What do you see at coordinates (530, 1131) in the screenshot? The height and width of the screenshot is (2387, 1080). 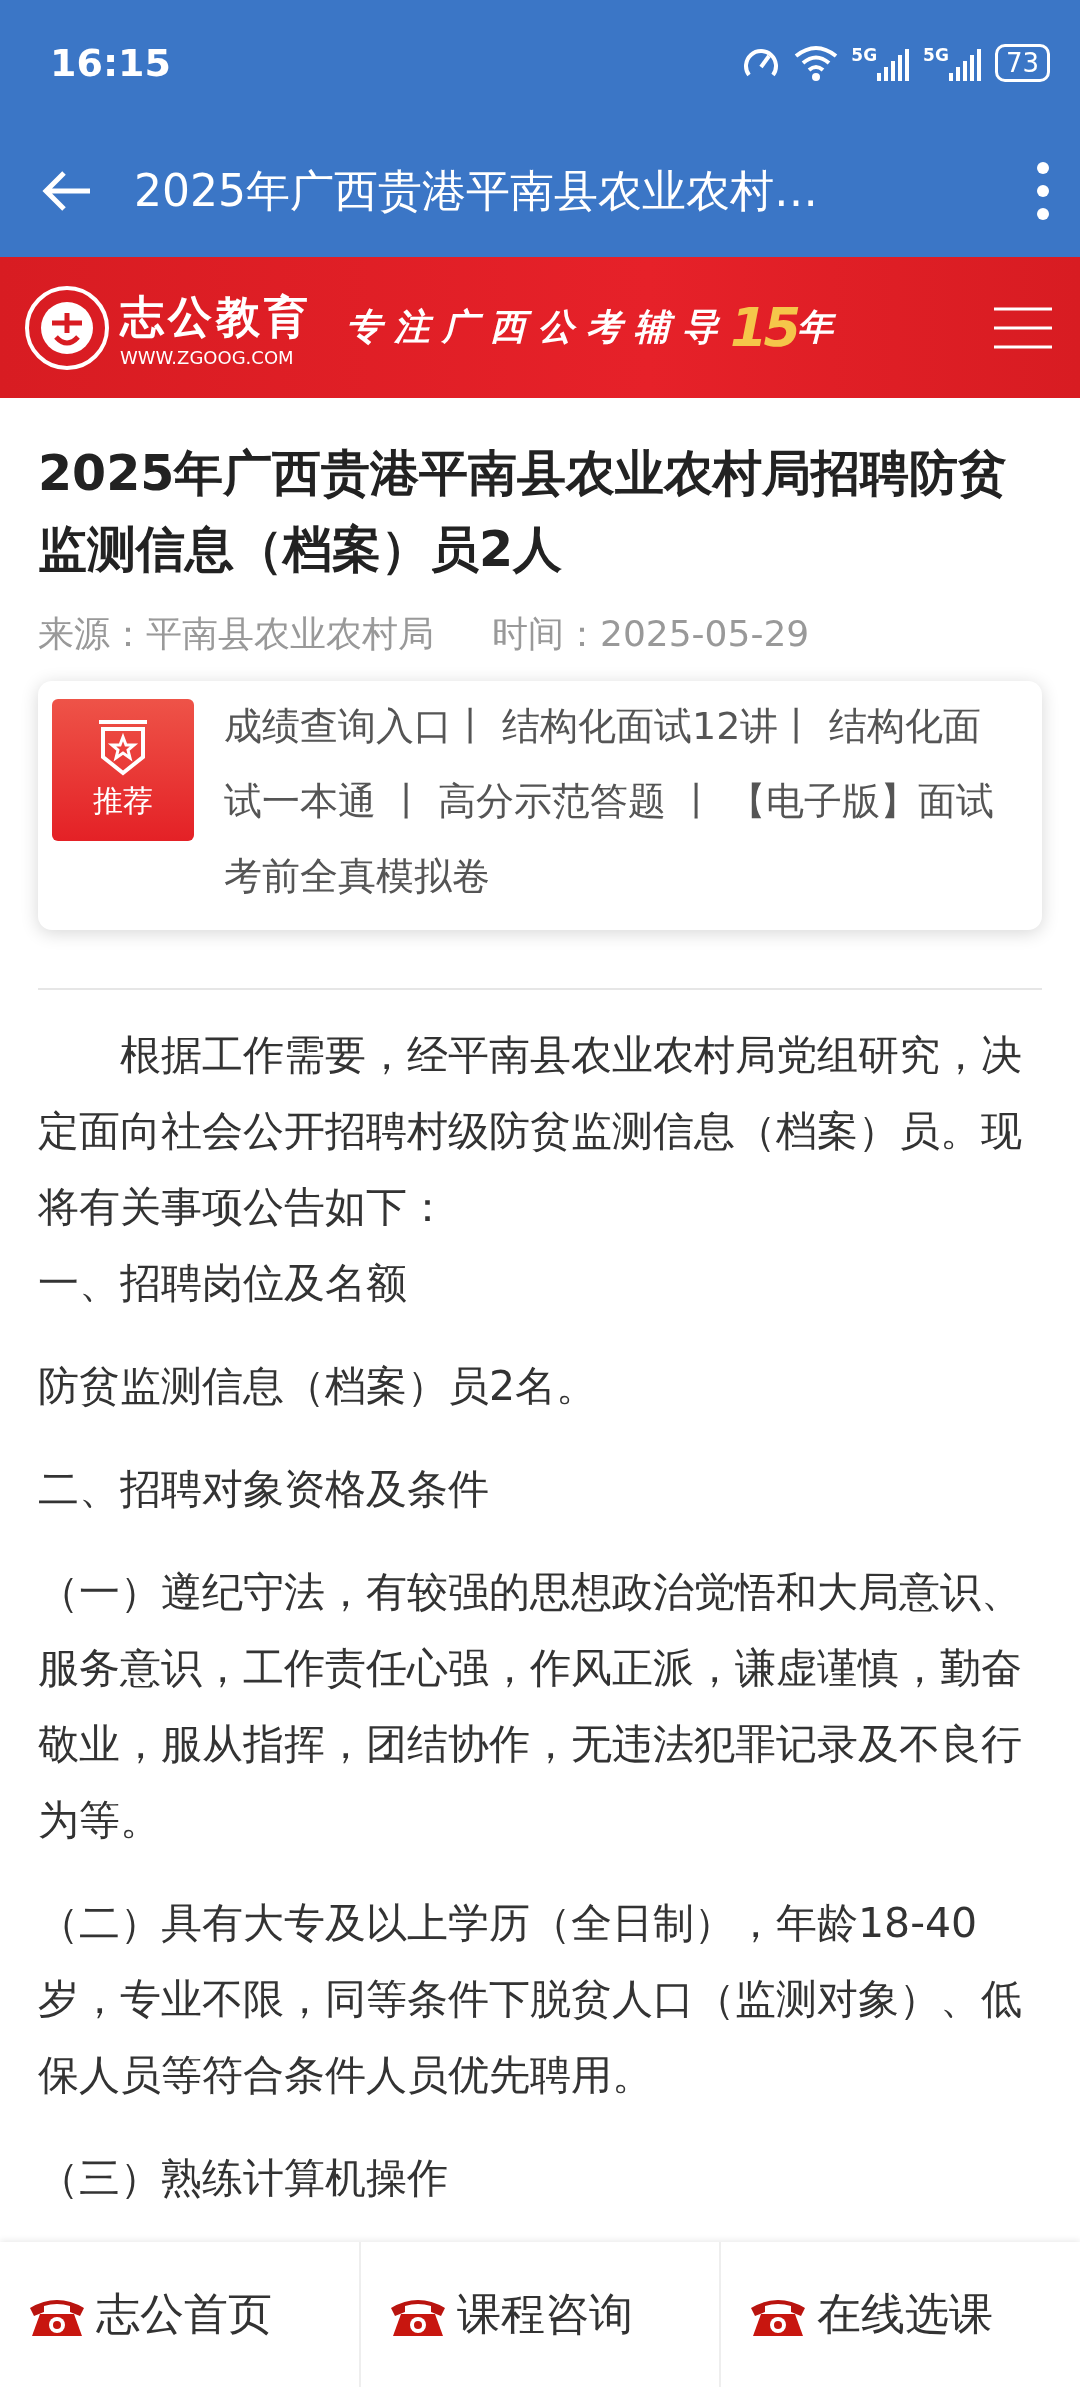 I see `article-paragraph: 根据工作需要，经平南县农业农村局党组研究，决定面向社会公开招聘村级防贫监测信息（档案）员。现将有关事项公告如下：` at bounding box center [530, 1131].